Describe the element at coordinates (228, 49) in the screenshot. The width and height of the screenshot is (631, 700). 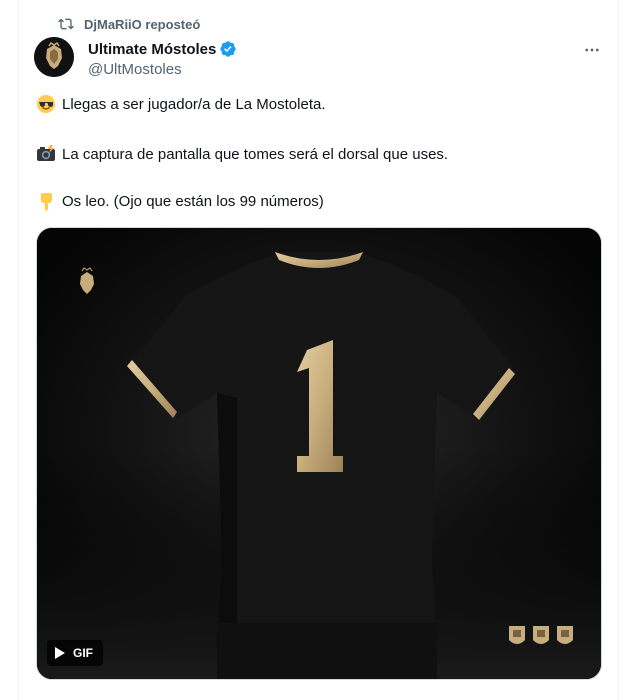
I see `verified-badge-icon` at that location.